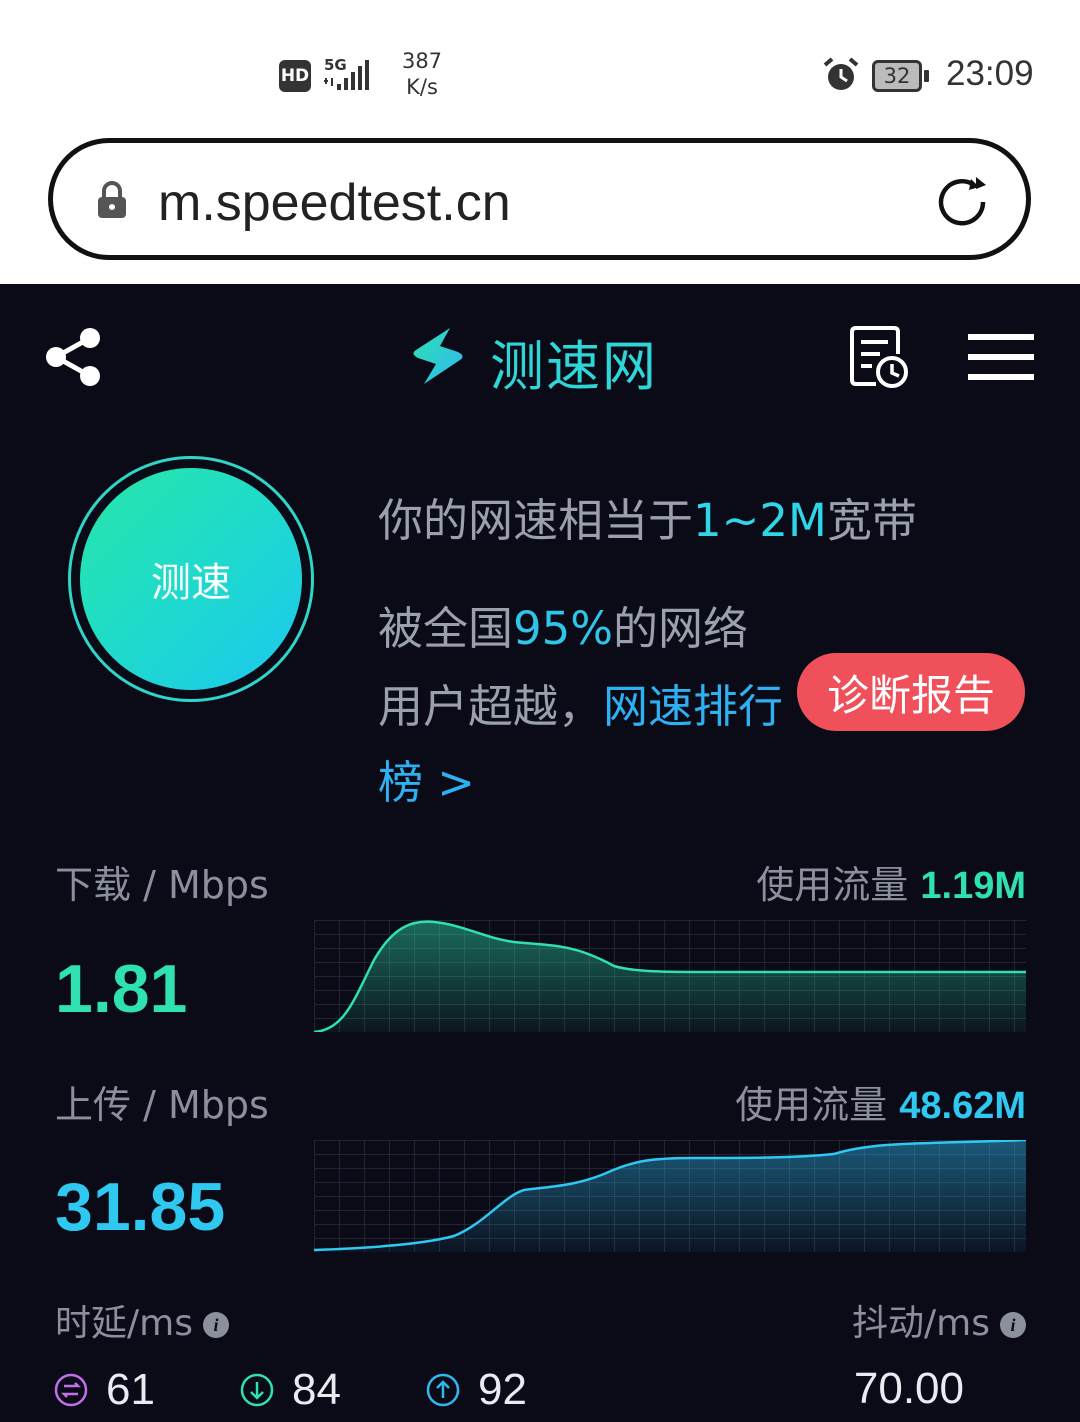 This screenshot has width=1080, height=1422. Describe the element at coordinates (811, 1105) in the screenshot. I see `upload-usage-label: 使用流量` at that location.